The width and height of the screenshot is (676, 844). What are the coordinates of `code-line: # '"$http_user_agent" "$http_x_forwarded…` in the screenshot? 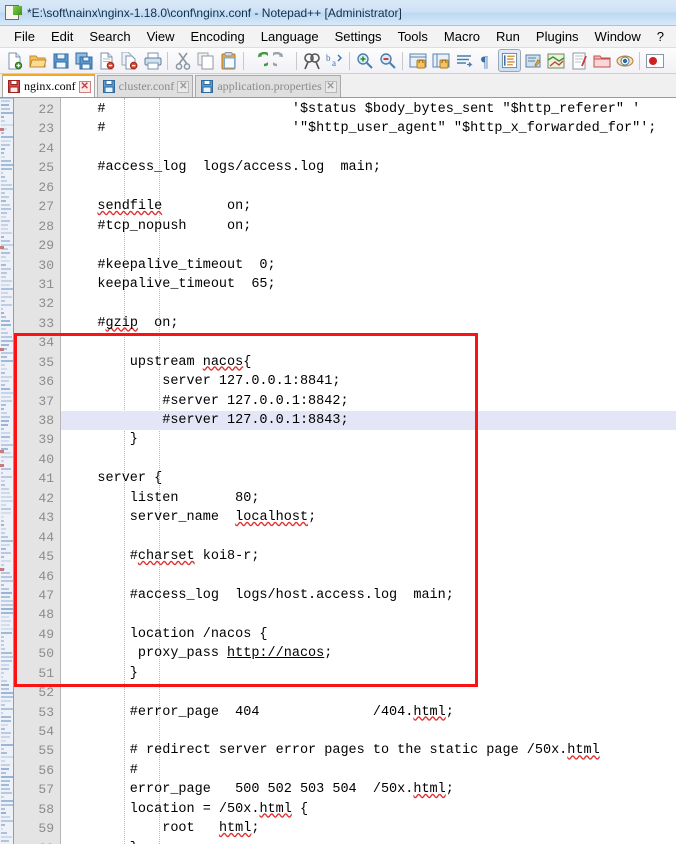 It's located at (368, 128).